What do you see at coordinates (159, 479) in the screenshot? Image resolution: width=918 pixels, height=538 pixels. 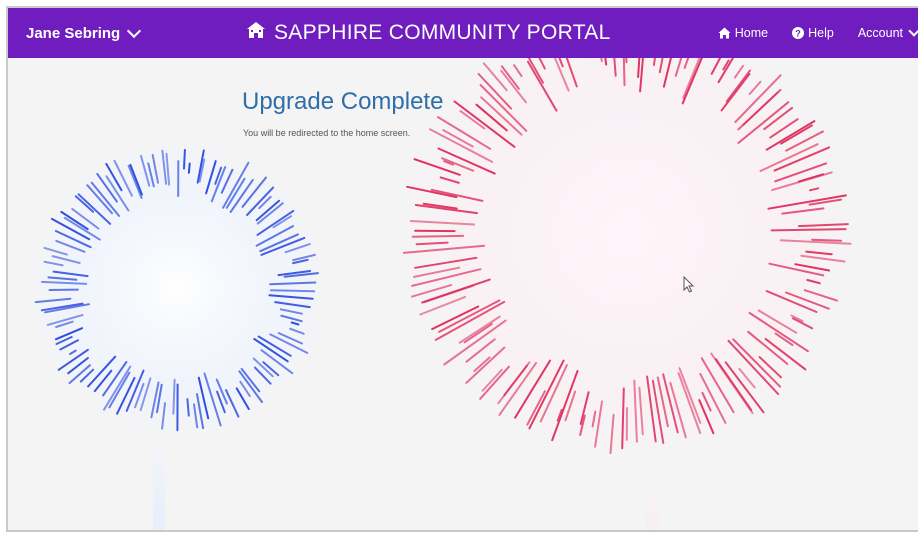 I see `blue-rocket-trail` at bounding box center [159, 479].